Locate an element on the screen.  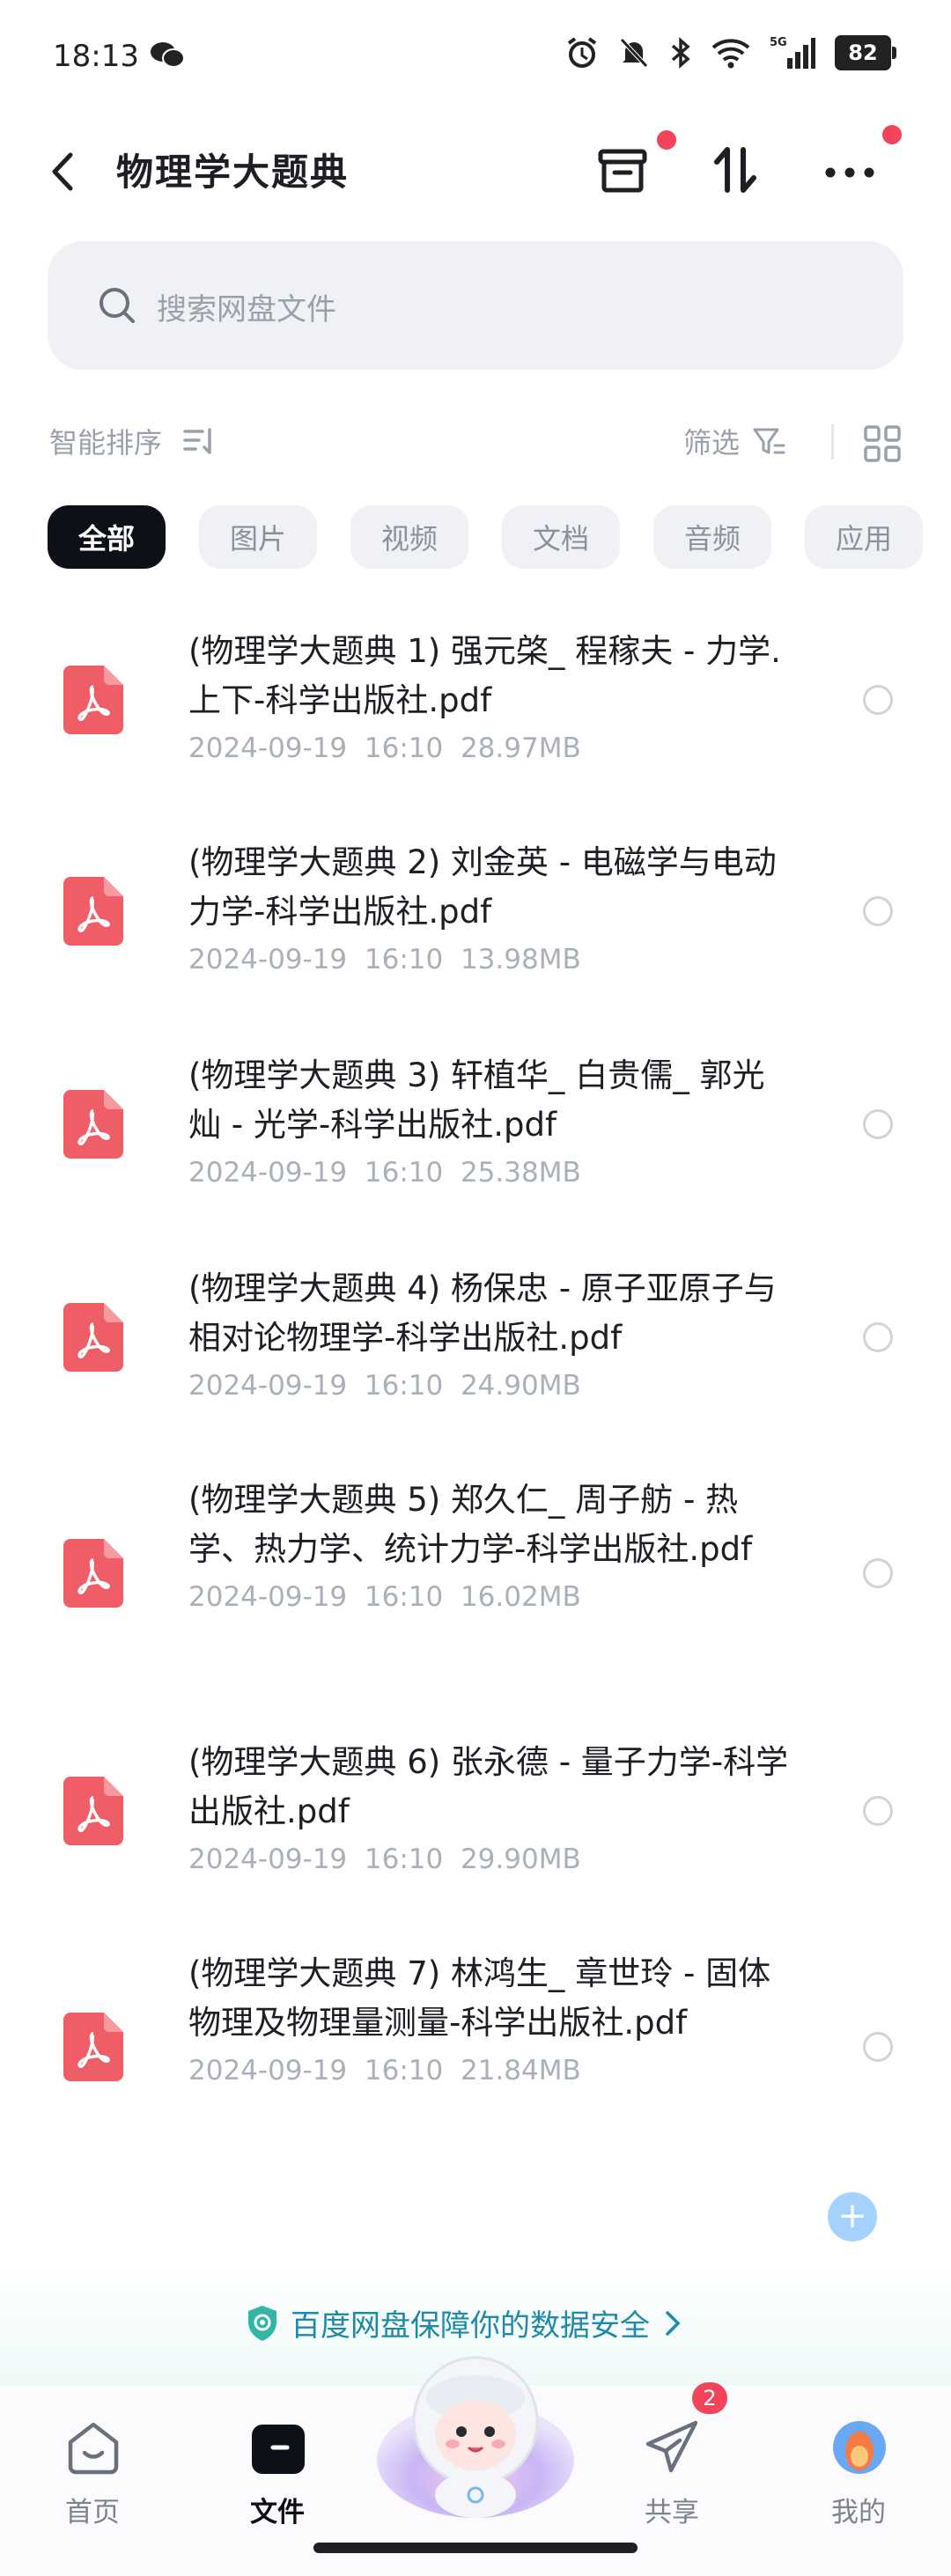
tab-videos: 视频 is located at coordinates (409, 537).